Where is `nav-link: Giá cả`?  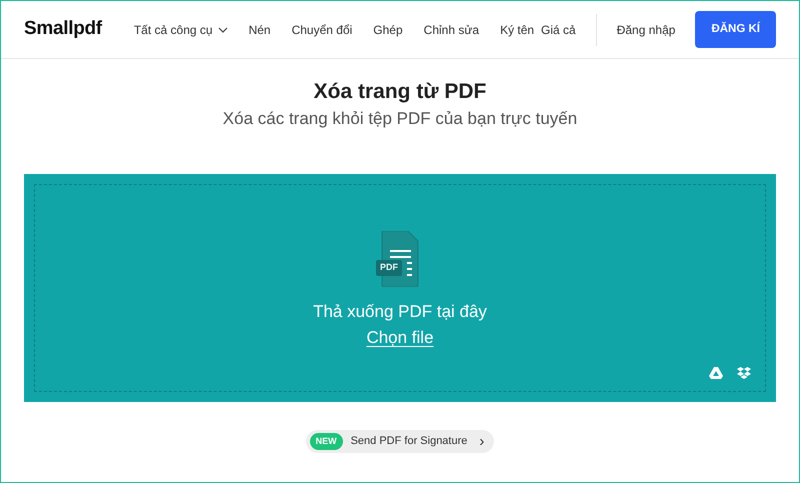 nav-link: Giá cả is located at coordinates (558, 29).